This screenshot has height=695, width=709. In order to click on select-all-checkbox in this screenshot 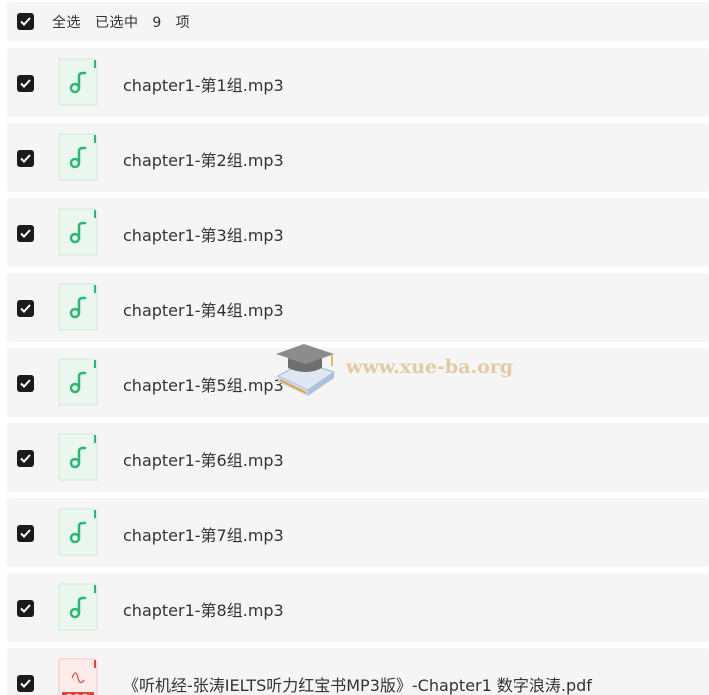, I will do `click(25, 21)`.